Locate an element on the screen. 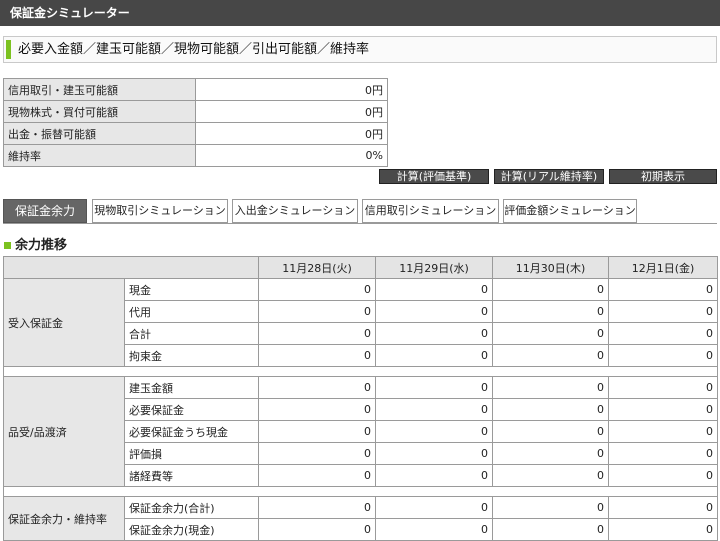 The image size is (720, 541). item-label: 諸経費等 is located at coordinates (191, 475).